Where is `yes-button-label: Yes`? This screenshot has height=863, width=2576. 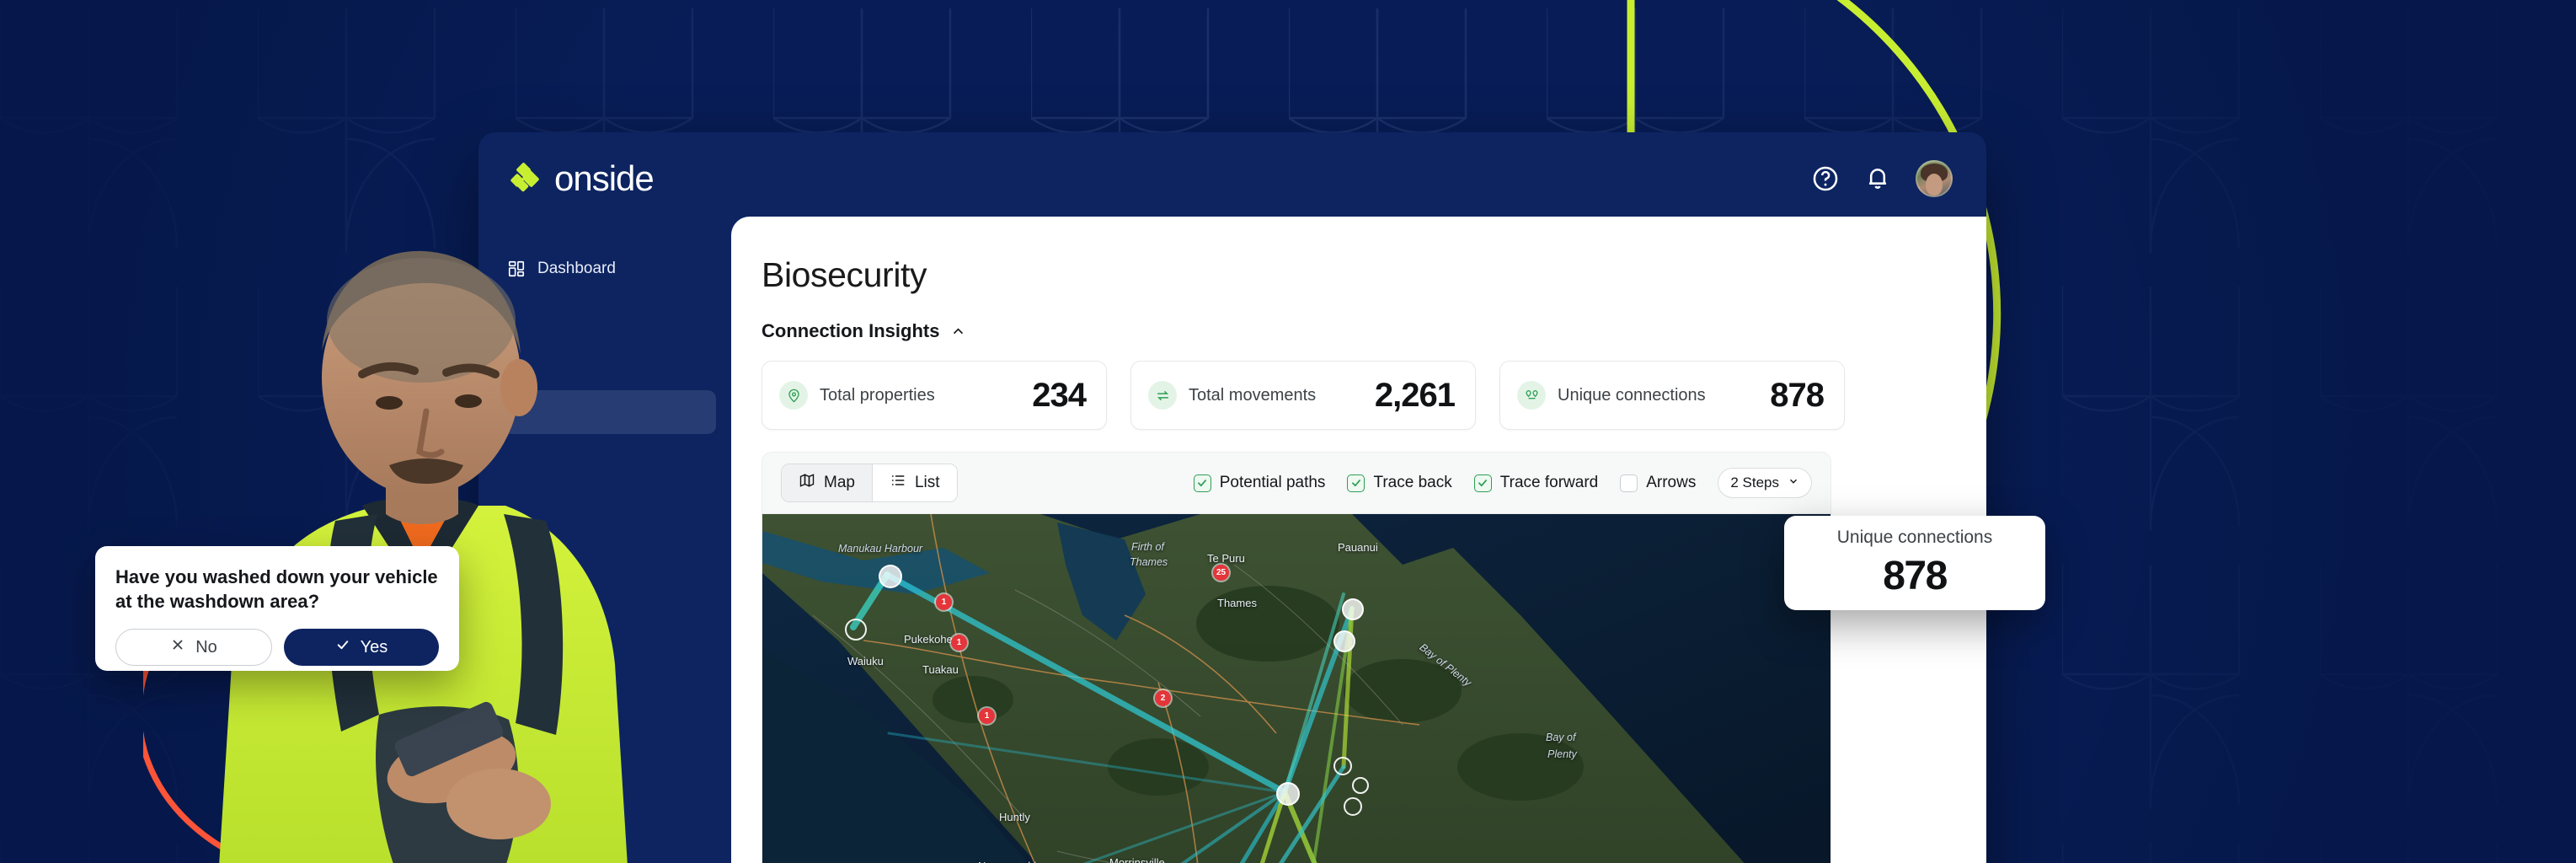 yes-button-label: Yes is located at coordinates (374, 647).